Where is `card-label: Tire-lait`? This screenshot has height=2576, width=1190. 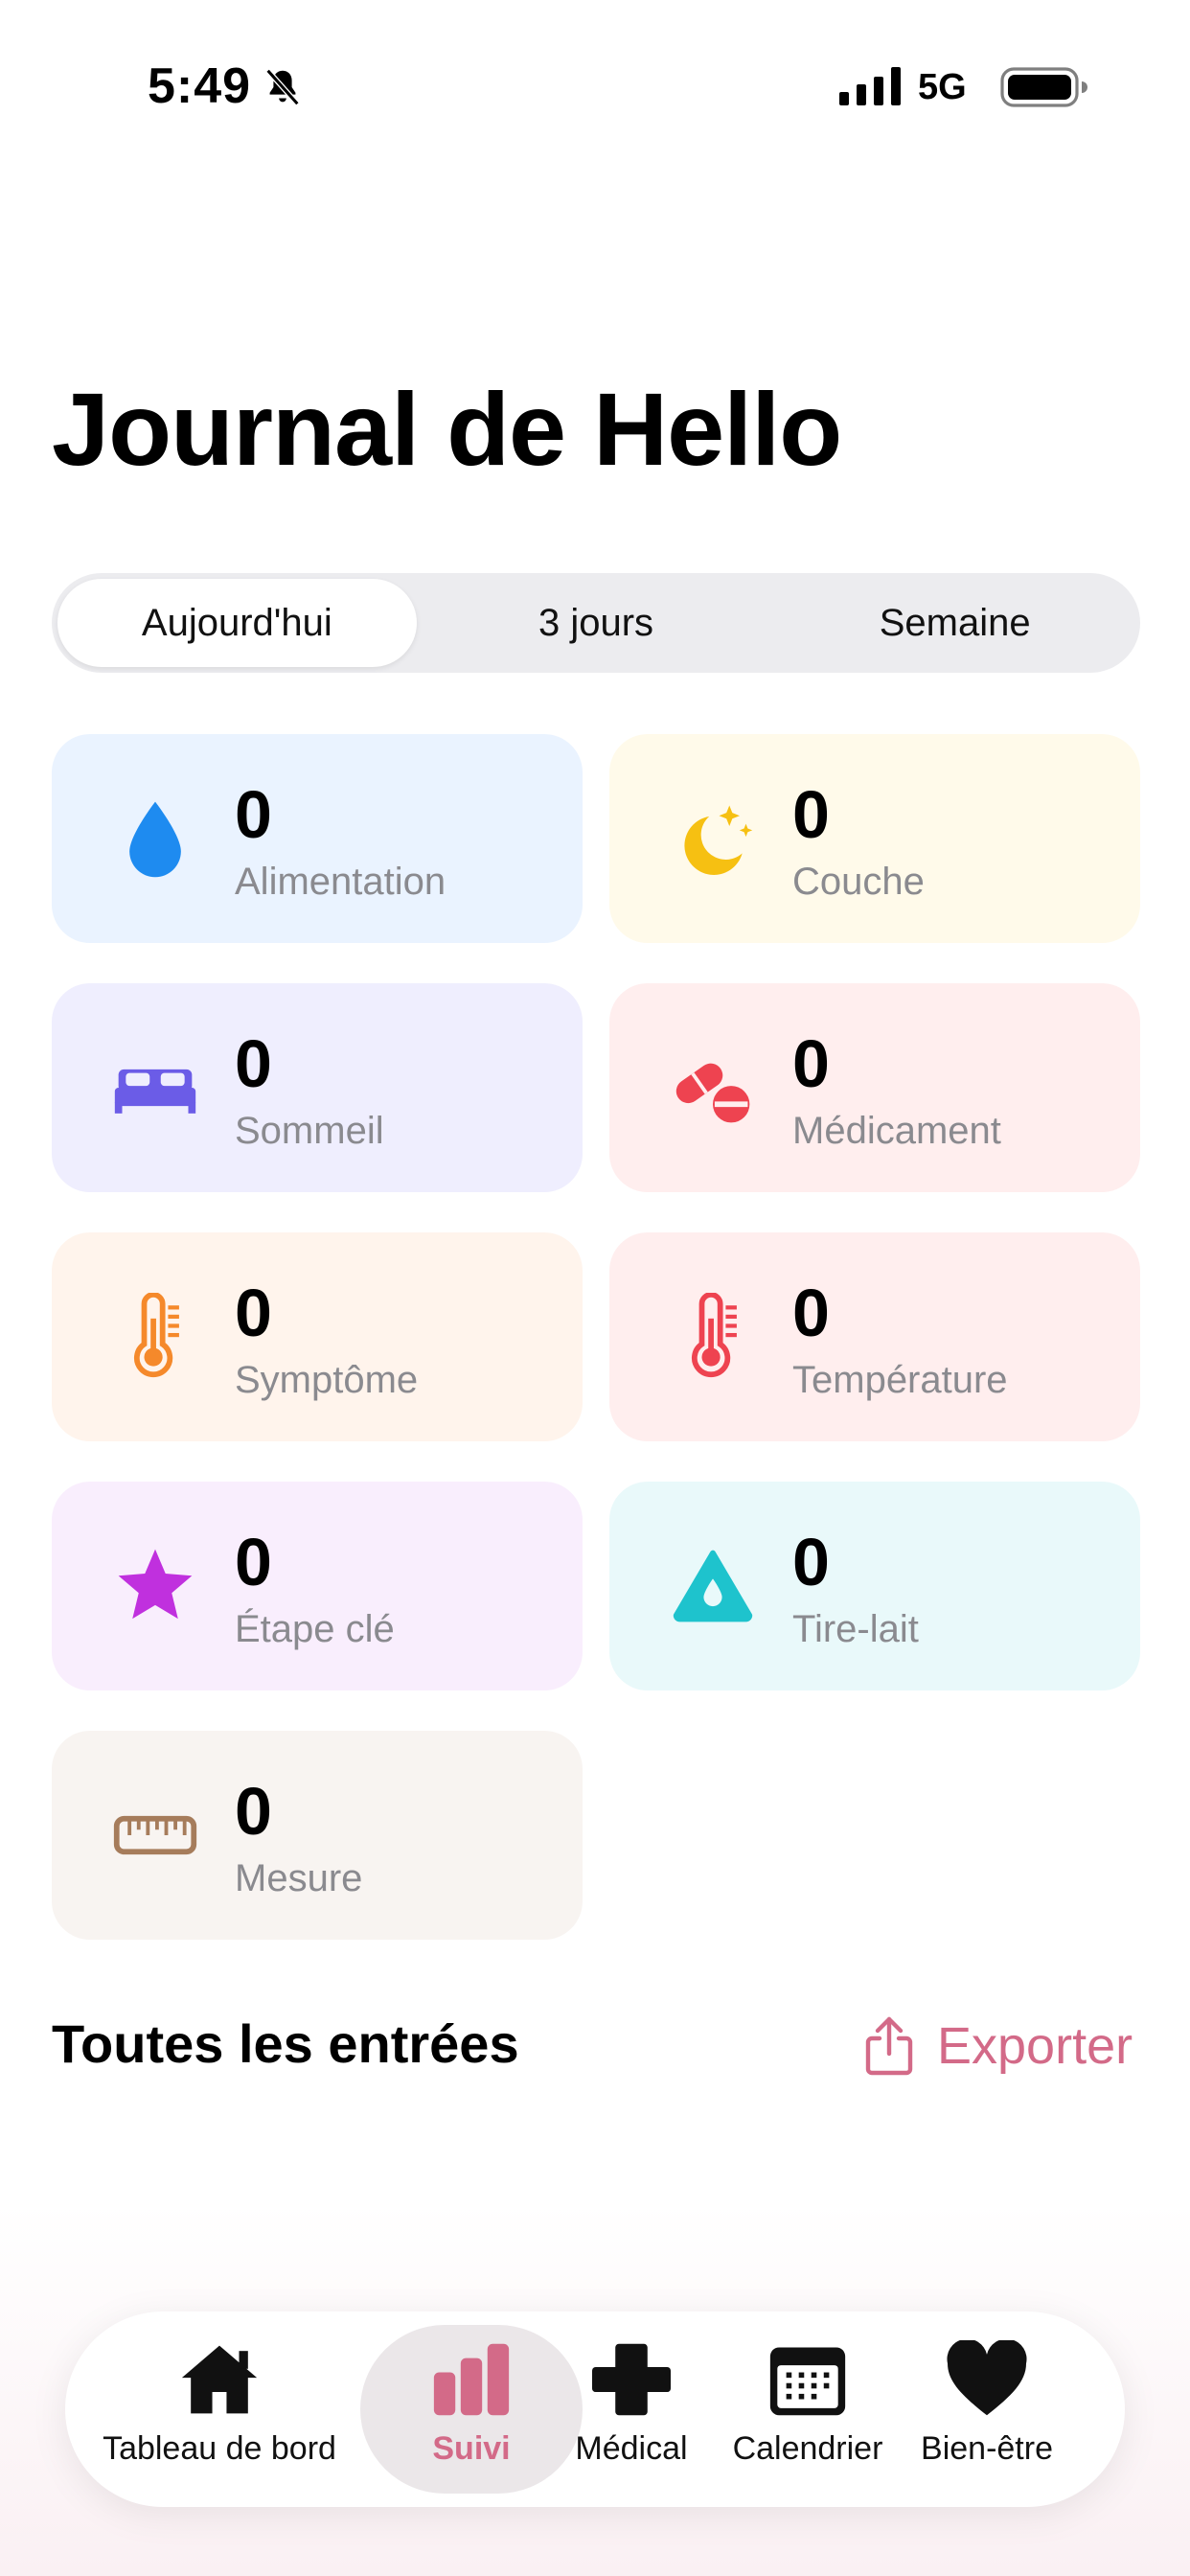
card-label: Tire-lait is located at coordinates (856, 1629).